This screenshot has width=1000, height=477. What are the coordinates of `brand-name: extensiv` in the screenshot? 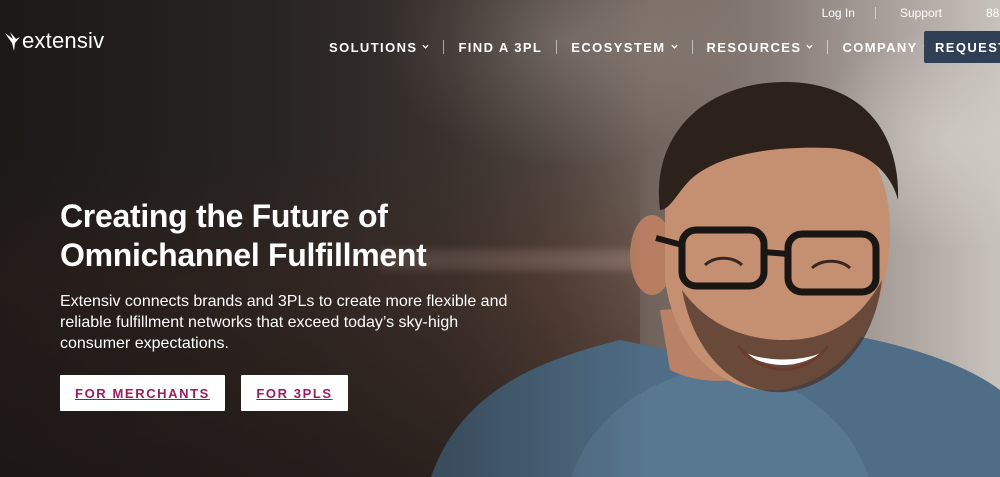 It's located at (63, 40).